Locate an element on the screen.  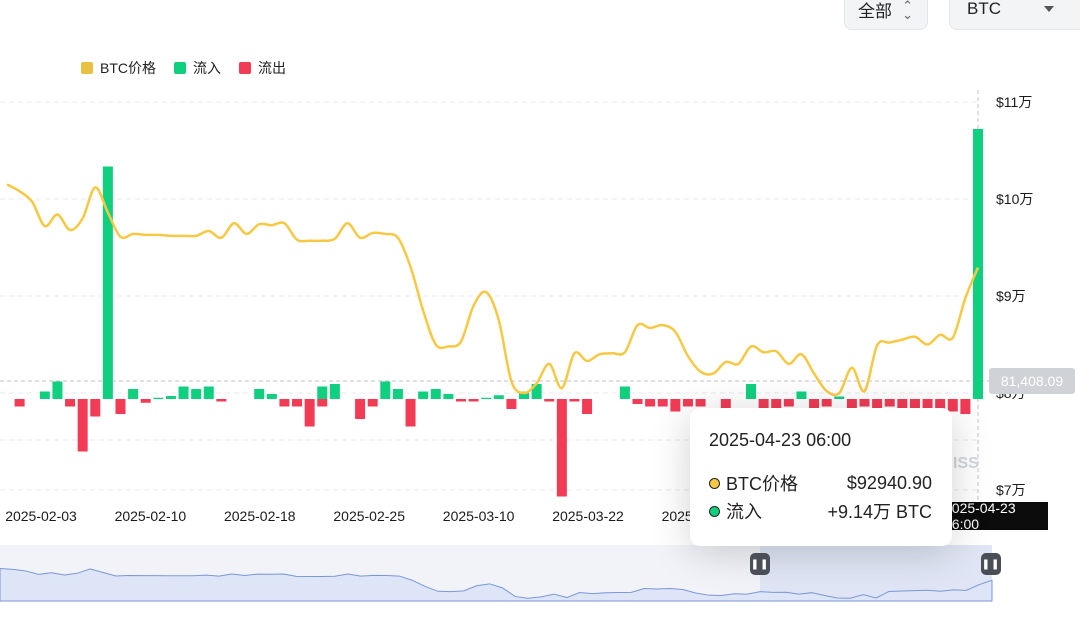
y-tick-label: $11万 is located at coordinates (1014, 102).